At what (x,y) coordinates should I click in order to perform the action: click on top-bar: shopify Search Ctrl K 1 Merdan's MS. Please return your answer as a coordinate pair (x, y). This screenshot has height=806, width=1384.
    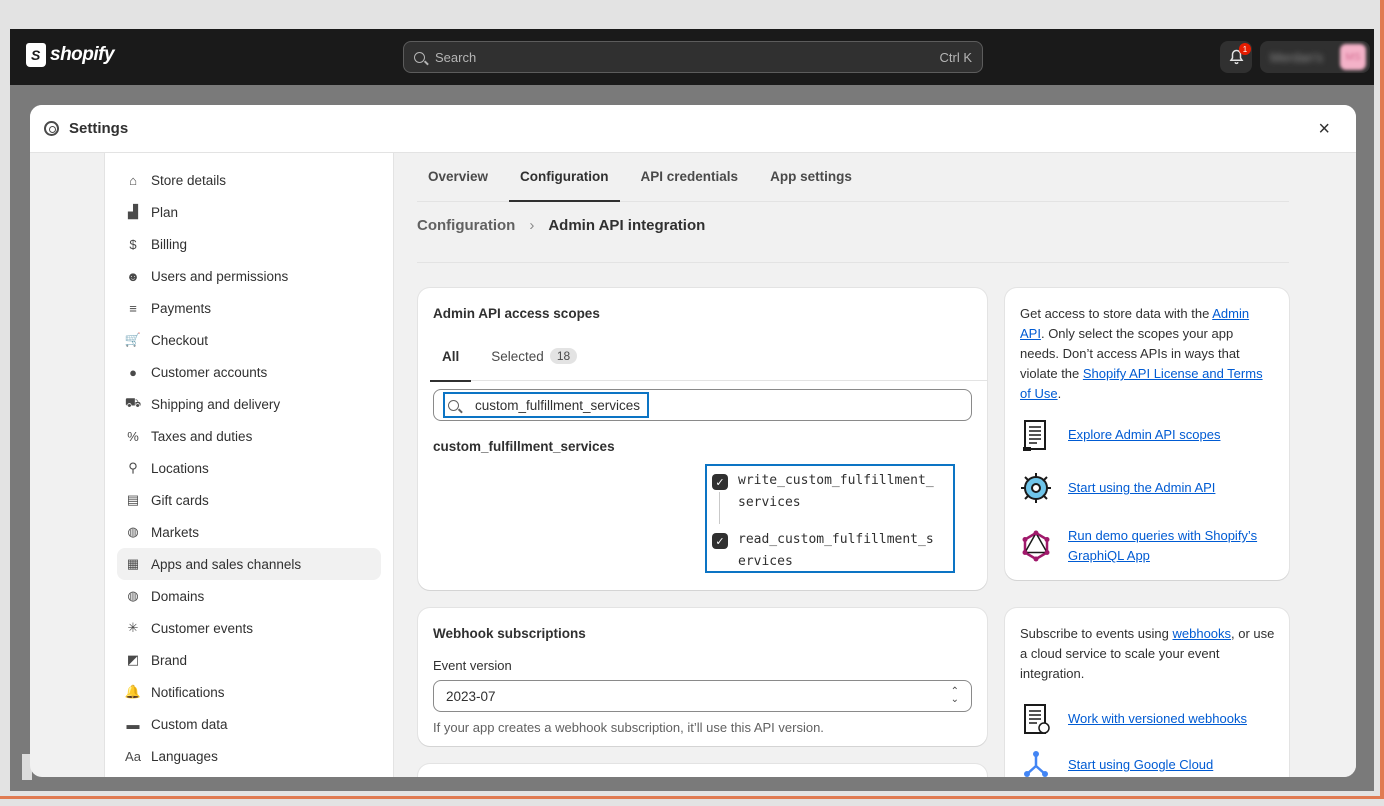
    Looking at the image, I should click on (692, 57).